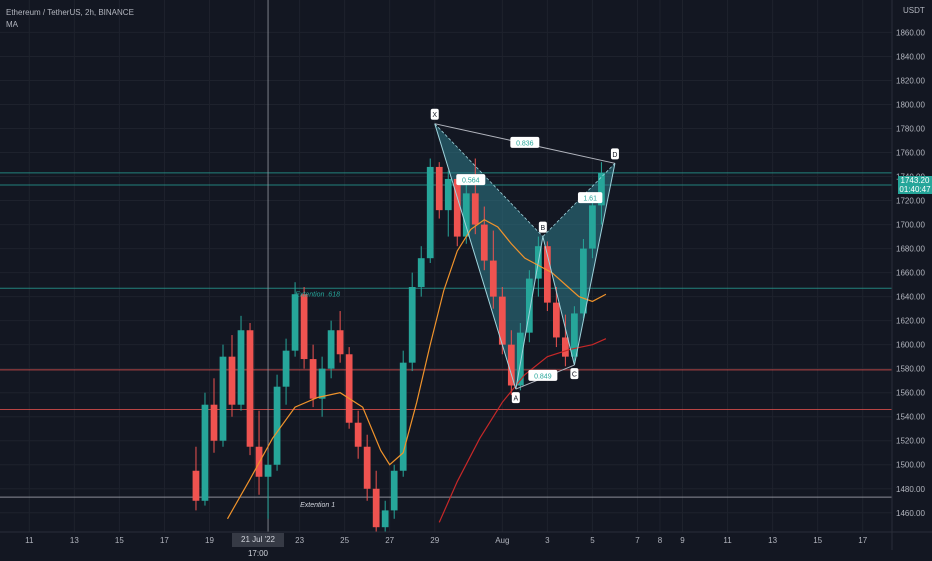 Image resolution: width=932 pixels, height=561 pixels. I want to click on price-axis-tick-label: 1500.00, so click(910, 465).